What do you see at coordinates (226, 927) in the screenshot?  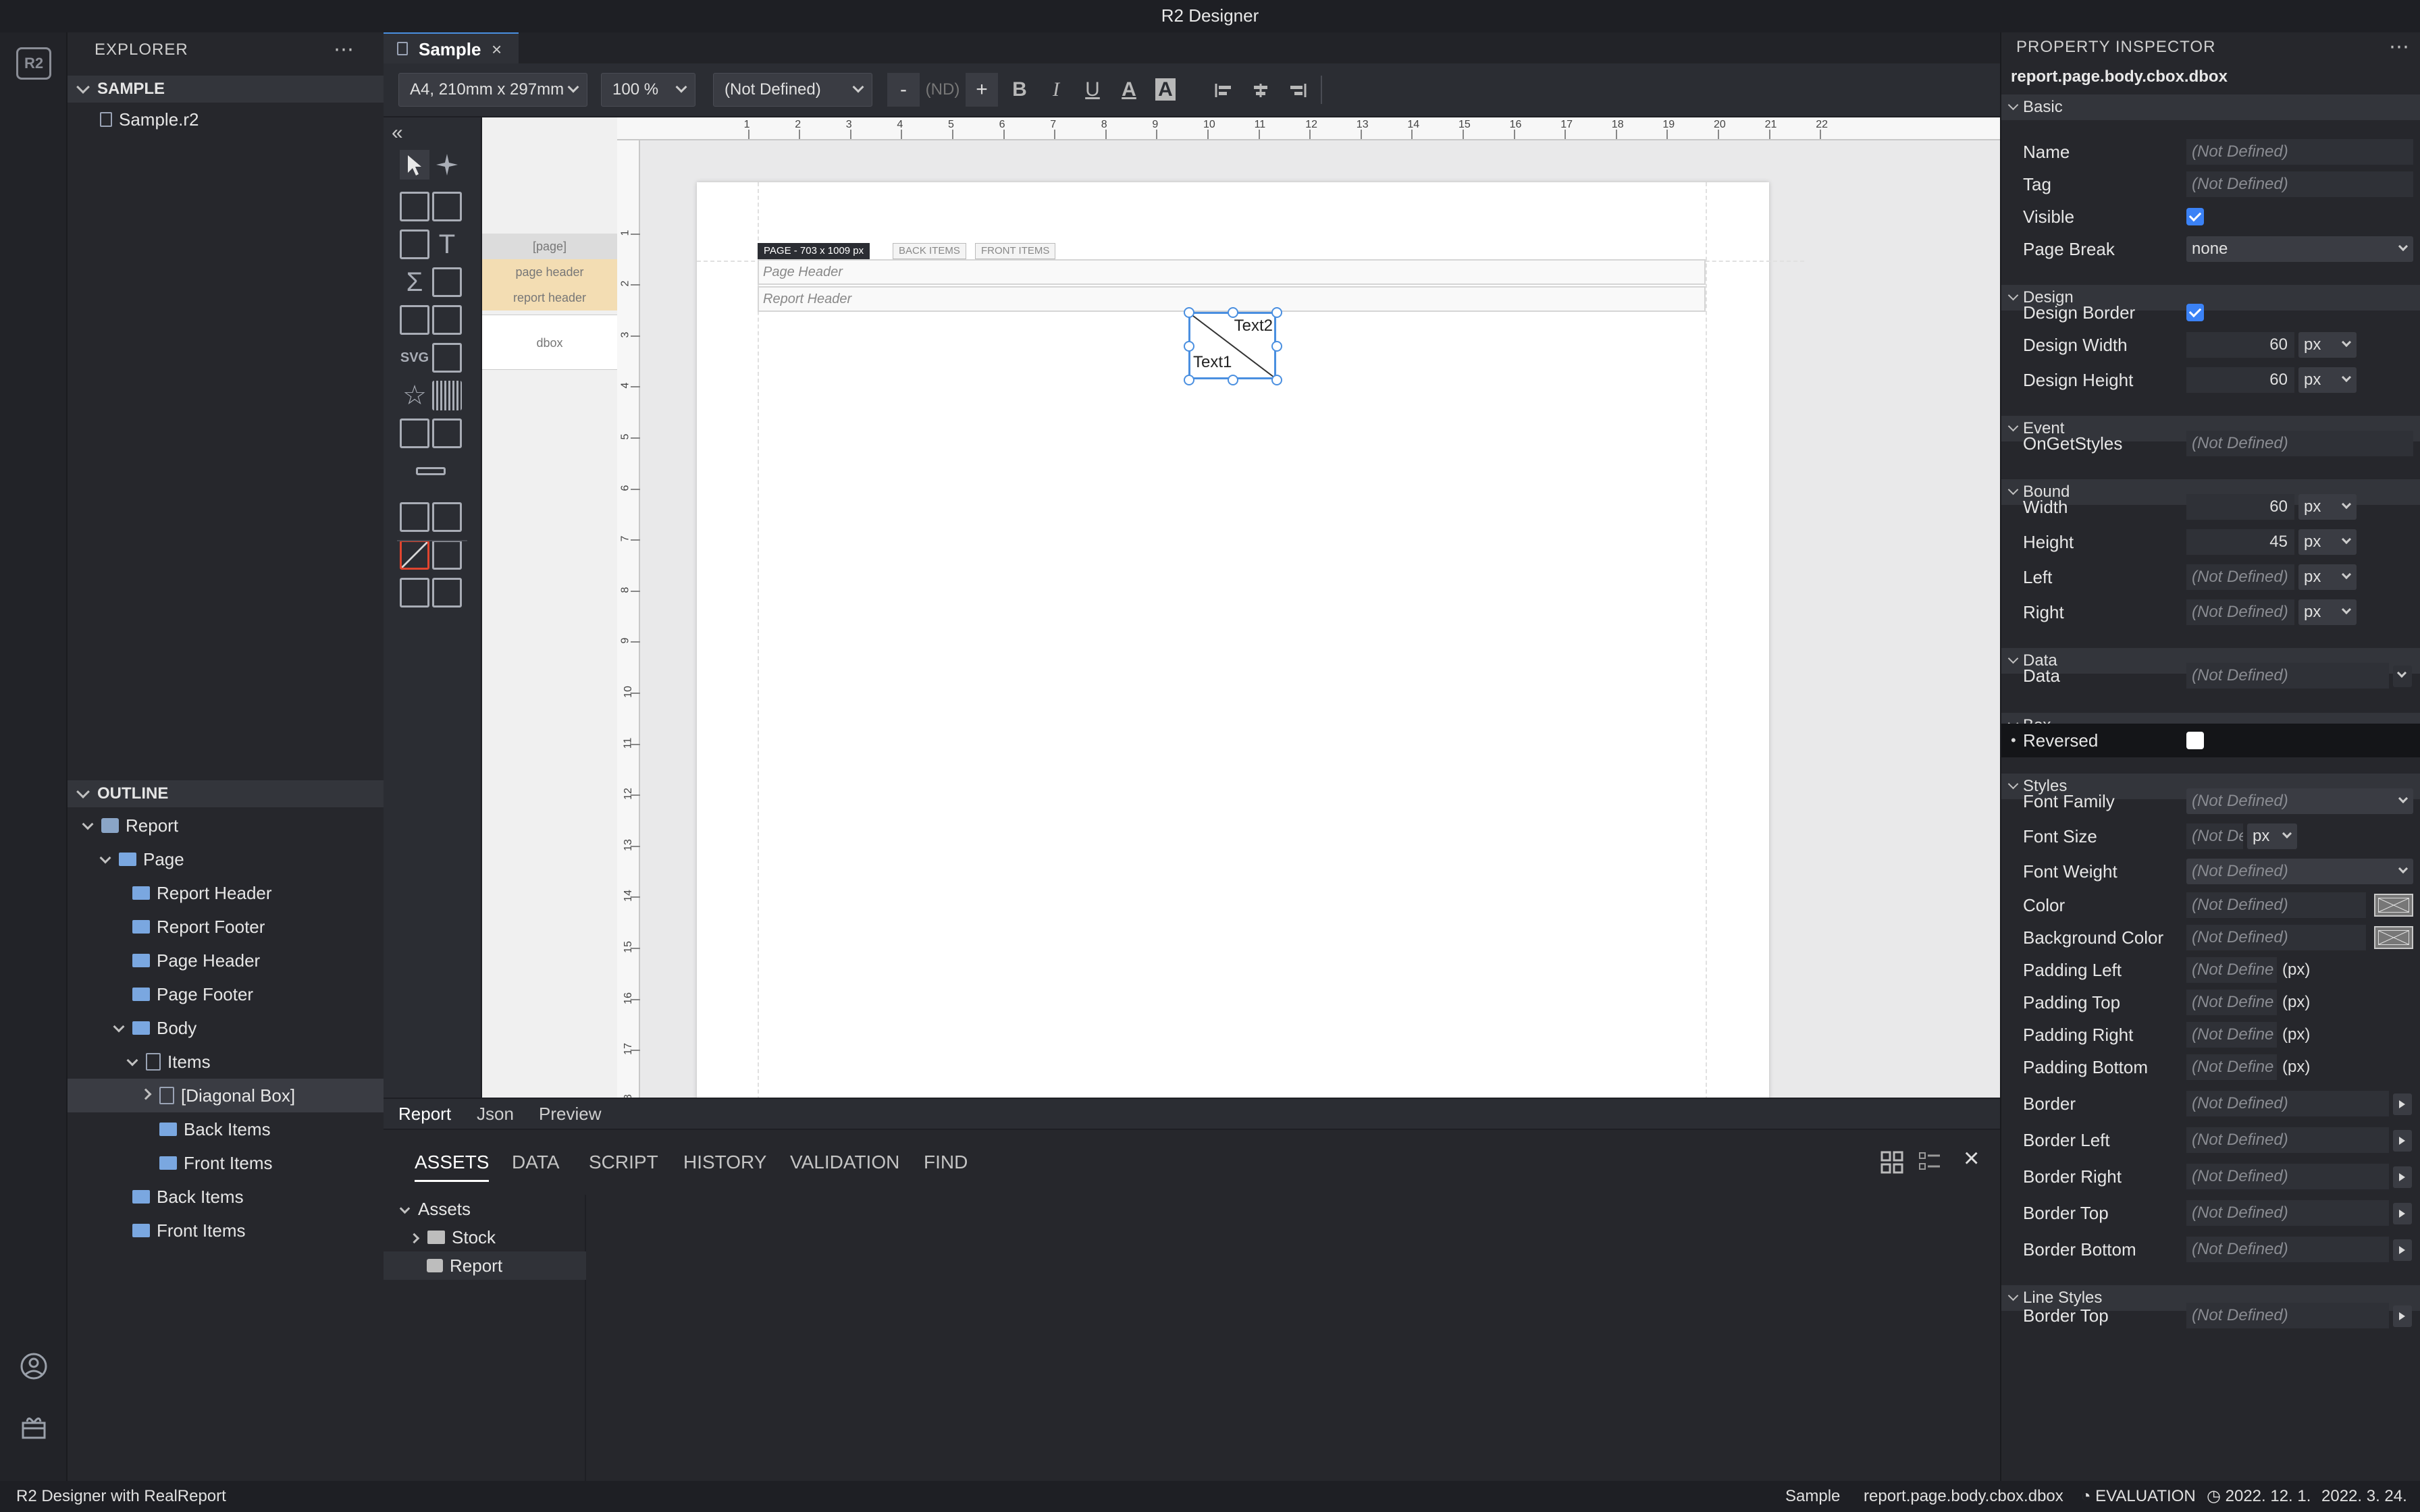 I see `outline-item: Report Footer` at bounding box center [226, 927].